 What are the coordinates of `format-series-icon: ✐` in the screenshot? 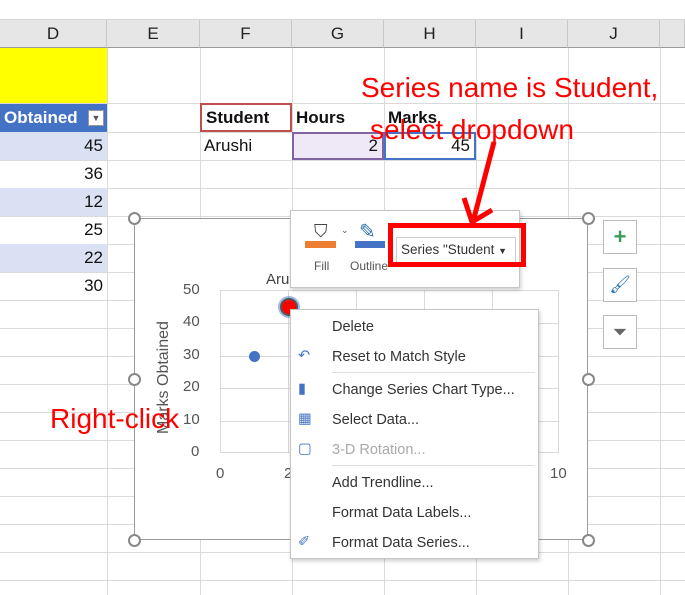 It's located at (304, 542).